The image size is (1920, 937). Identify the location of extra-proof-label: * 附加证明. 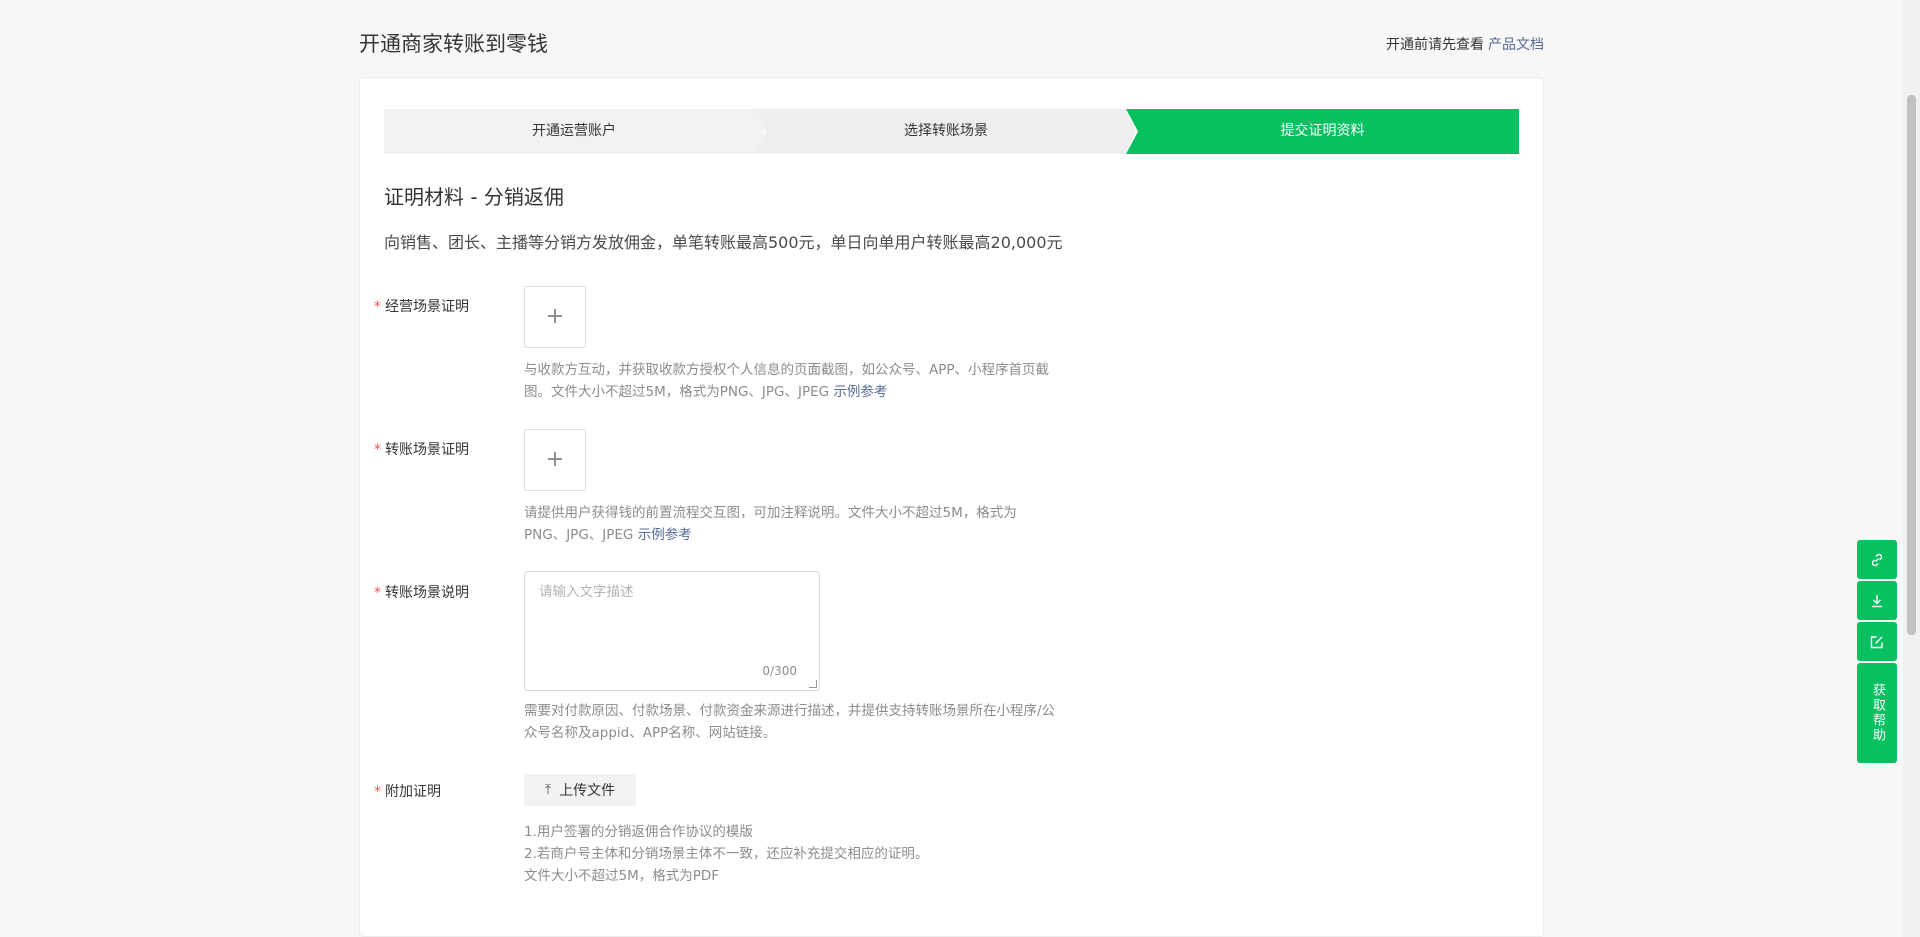
(407, 791).